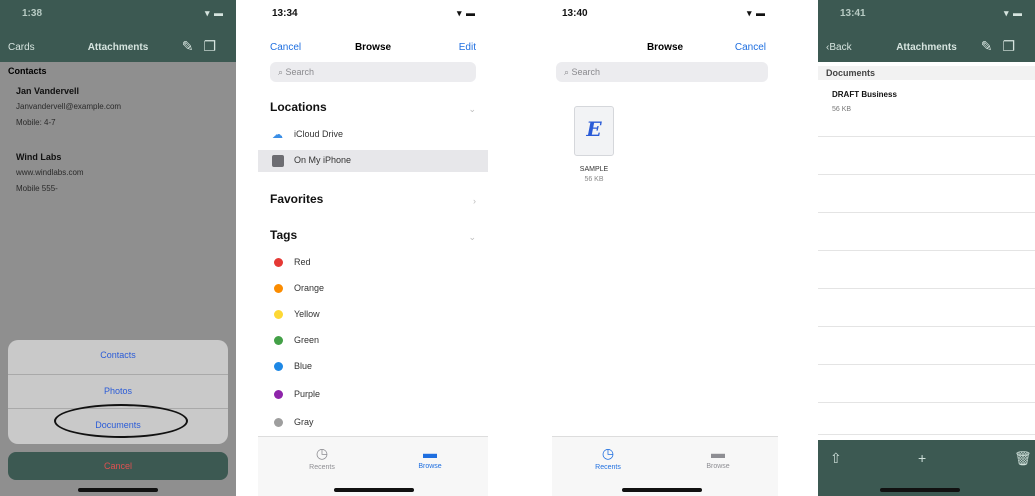 The width and height of the screenshot is (1035, 496). I want to click on contact-name: Wind Labs, so click(38, 157).